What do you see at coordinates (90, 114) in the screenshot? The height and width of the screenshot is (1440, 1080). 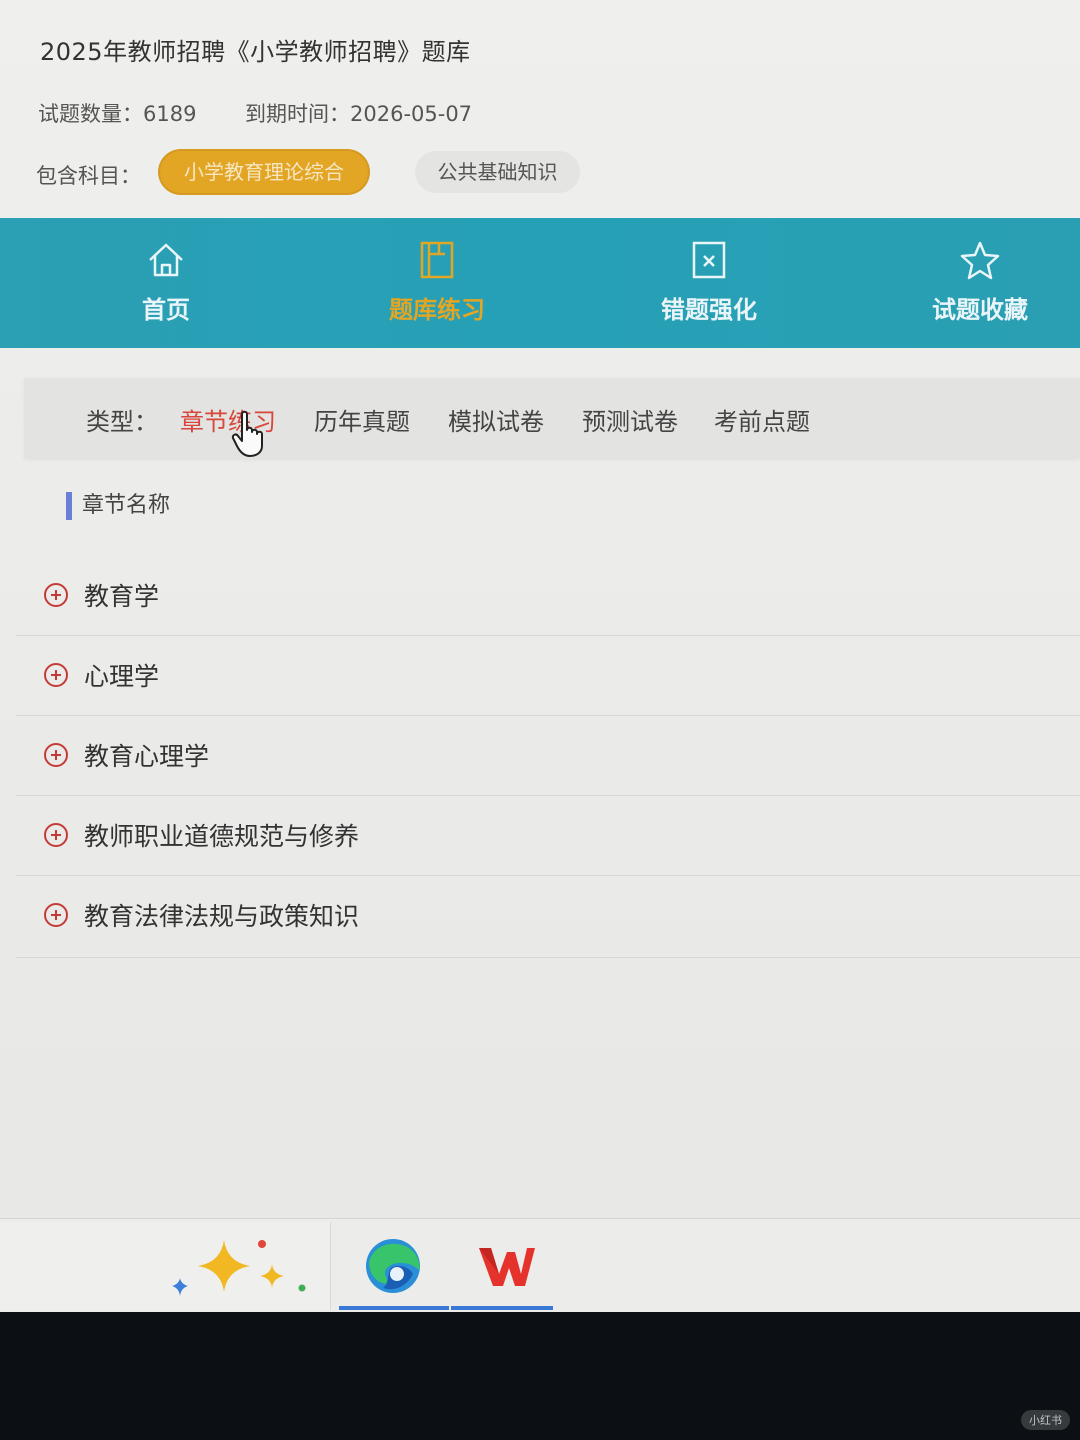 I see `question-count-label: 试题数量：` at bounding box center [90, 114].